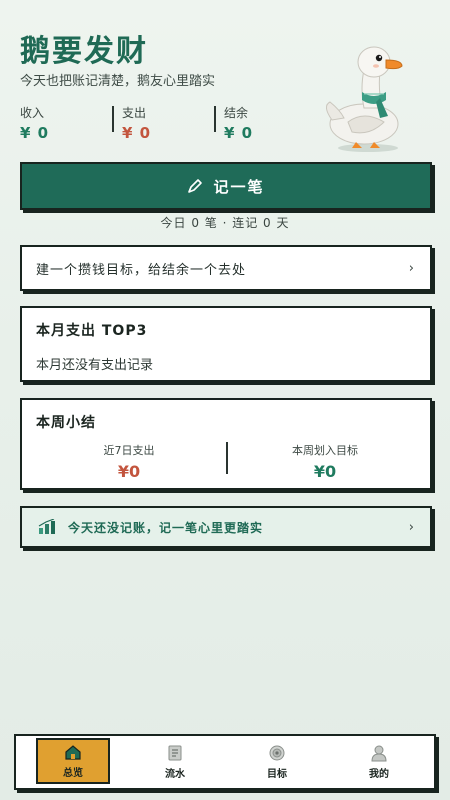 This screenshot has width=450, height=800. What do you see at coordinates (379, 753) in the screenshot?
I see `user-icon` at bounding box center [379, 753].